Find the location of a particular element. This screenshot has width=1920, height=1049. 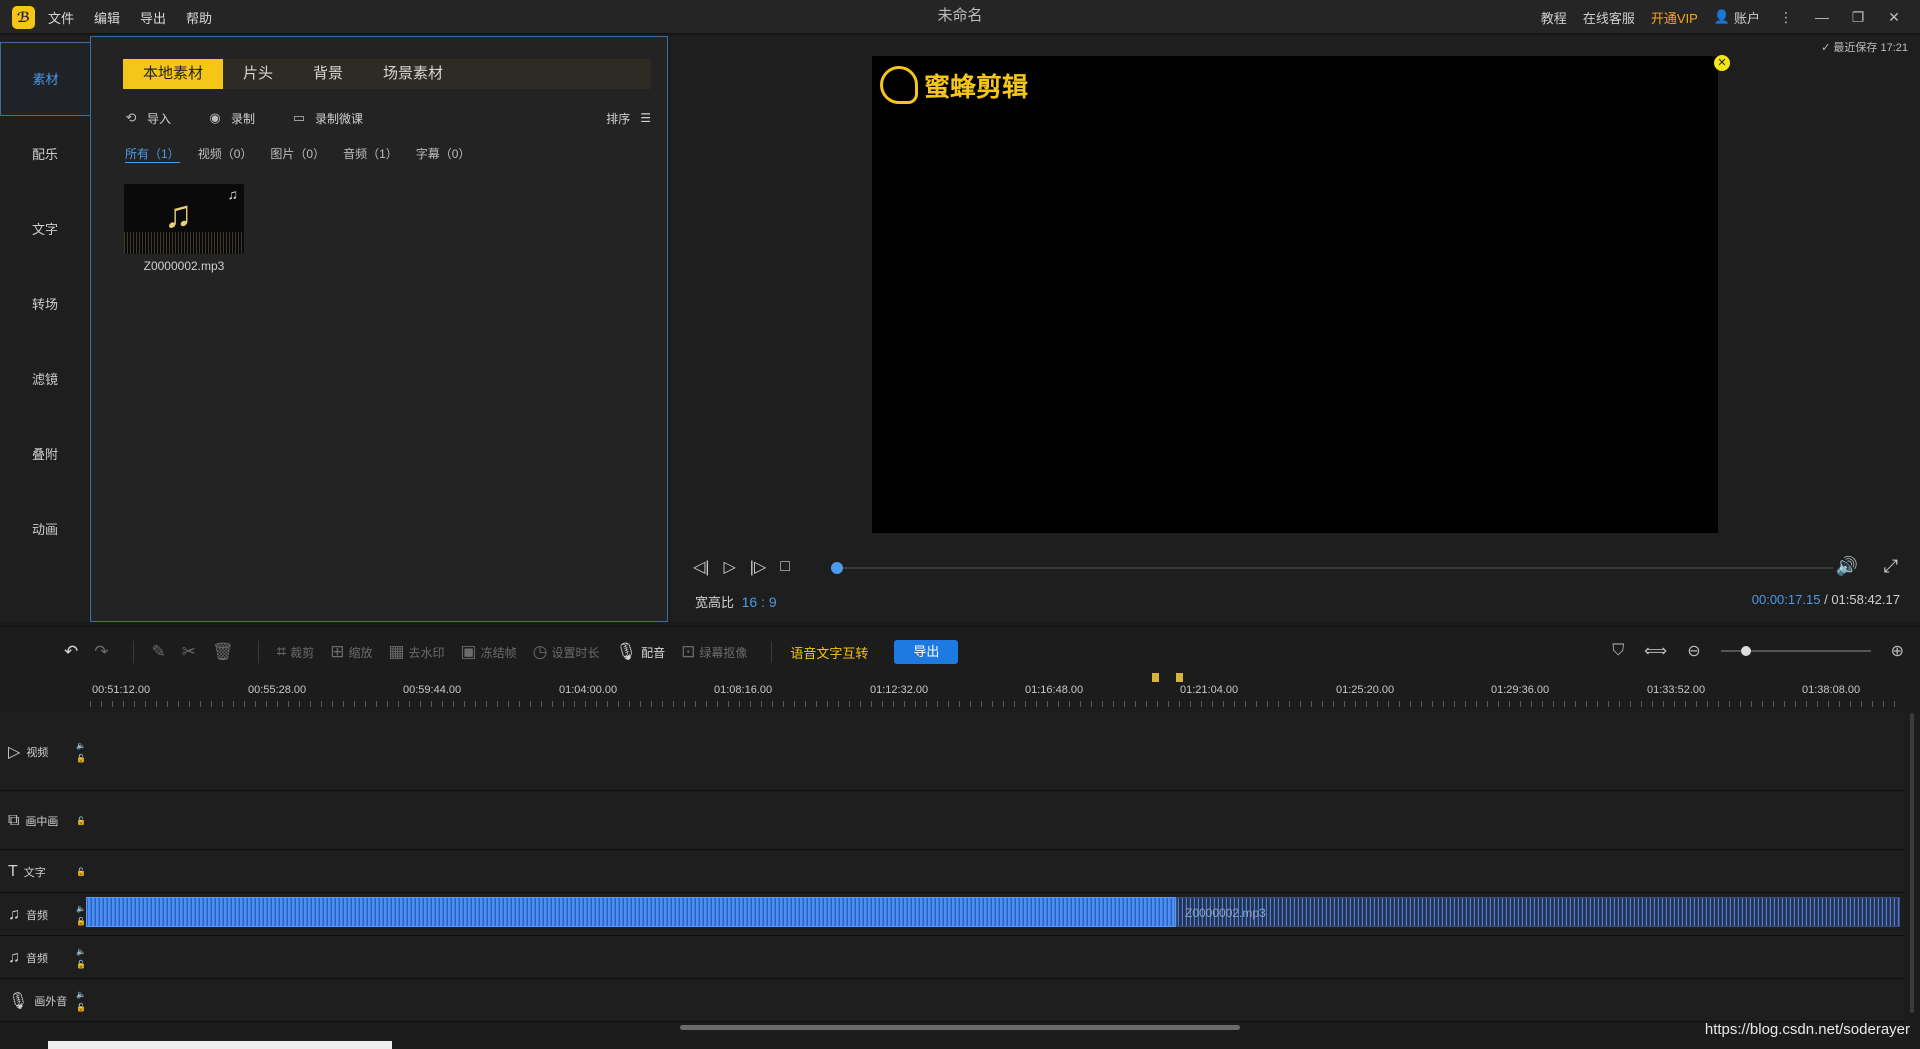

sidebar-item-transition: 转场 is located at coordinates (45, 305).